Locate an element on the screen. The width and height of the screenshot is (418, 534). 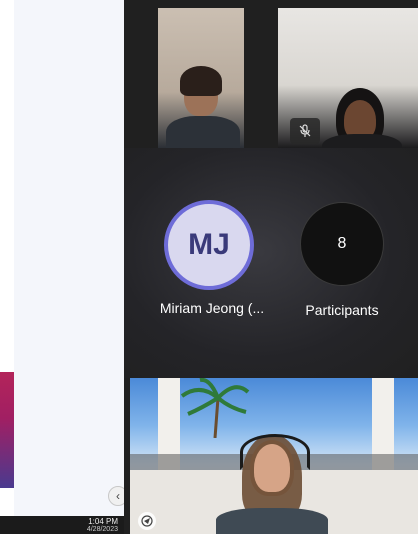
taskbar: 1:04 PM 4/28/2023 is located at coordinates (62, 525).